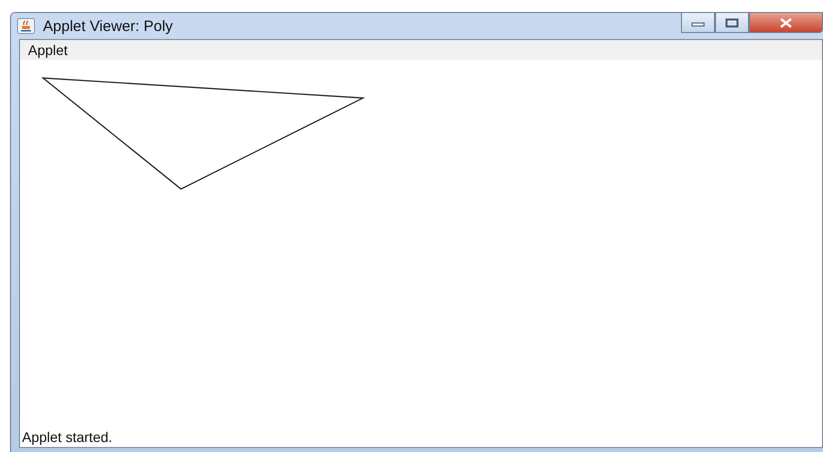 Image resolution: width=823 pixels, height=452 pixels. Describe the element at coordinates (67, 438) in the screenshot. I see `status-text: Applet started.` at that location.